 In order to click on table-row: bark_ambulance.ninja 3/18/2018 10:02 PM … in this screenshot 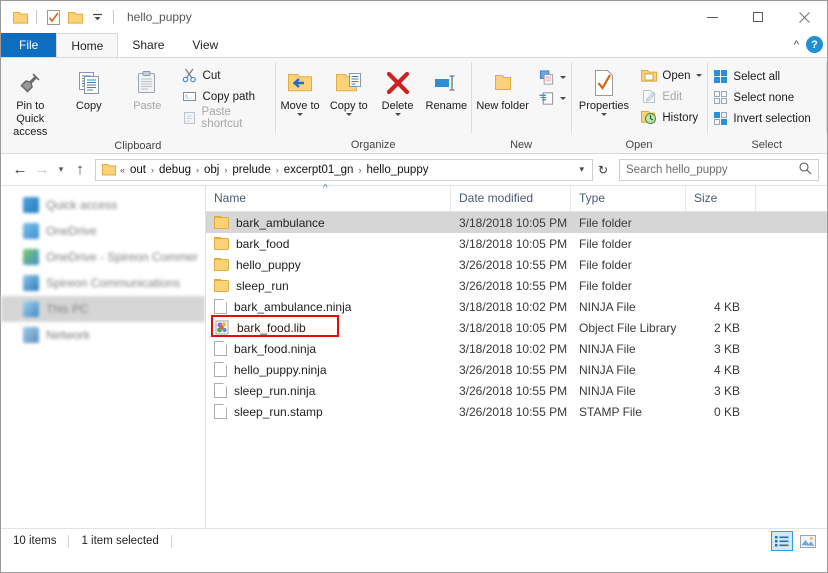, I will do `click(516, 306)`.